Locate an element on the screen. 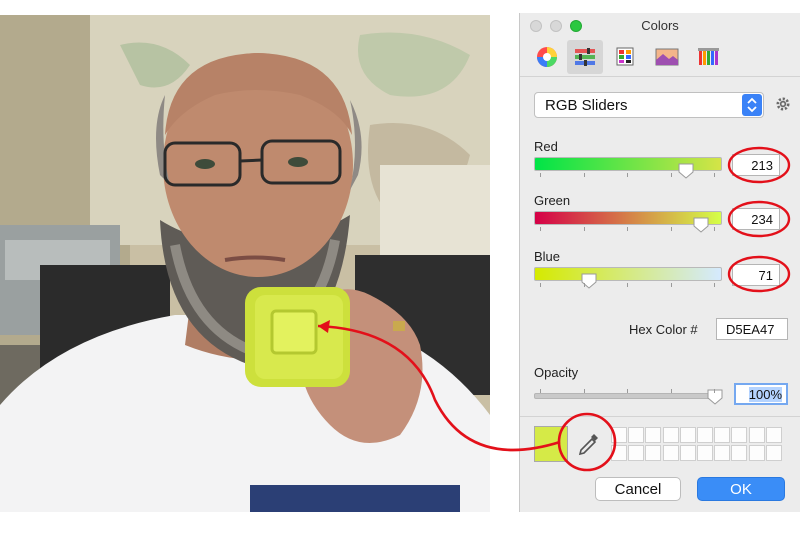 Image resolution: width=800 pixels, height=533 pixels. picker-toolbar is located at coordinates (660, 56).